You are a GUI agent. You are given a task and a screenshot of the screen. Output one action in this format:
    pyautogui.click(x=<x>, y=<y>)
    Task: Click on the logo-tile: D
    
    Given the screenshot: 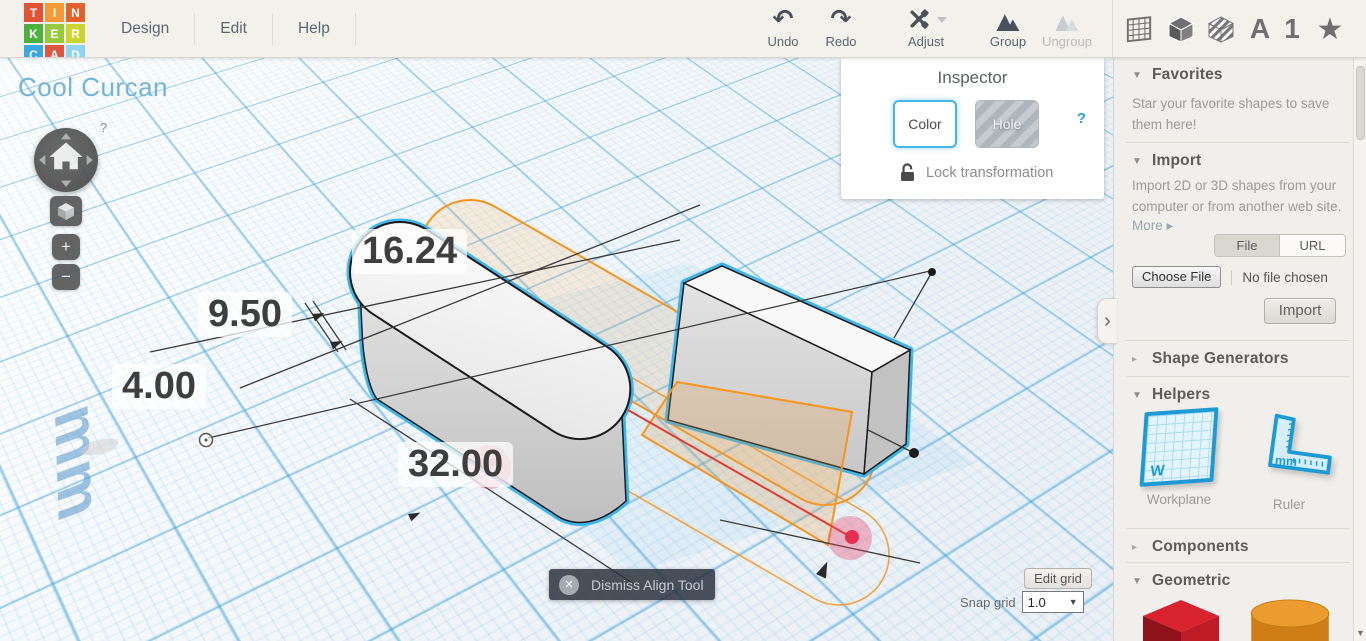 What is the action you would take?
    pyautogui.click(x=75, y=51)
    